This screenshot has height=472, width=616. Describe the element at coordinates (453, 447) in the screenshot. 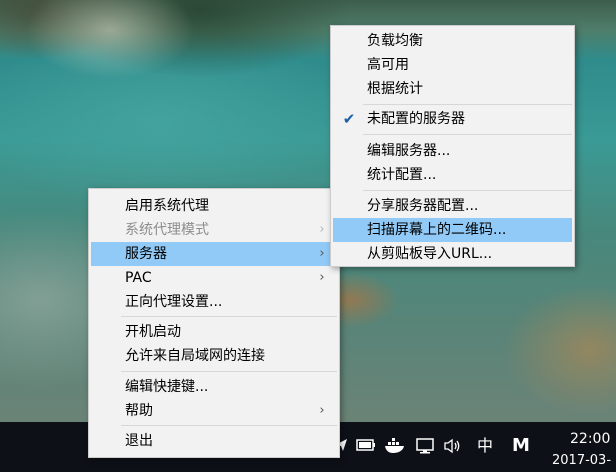

I see `volume-icon` at that location.